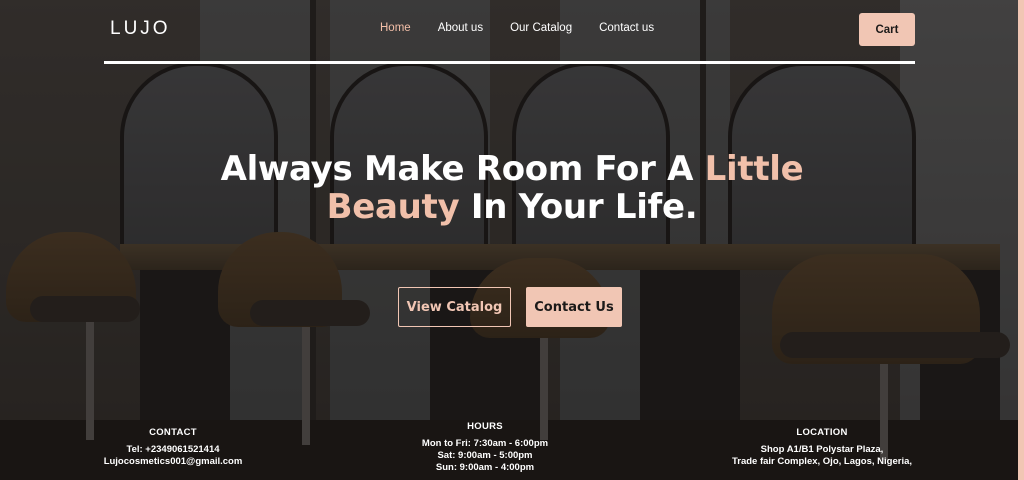  I want to click on nav-item-about-us: About us, so click(460, 28).